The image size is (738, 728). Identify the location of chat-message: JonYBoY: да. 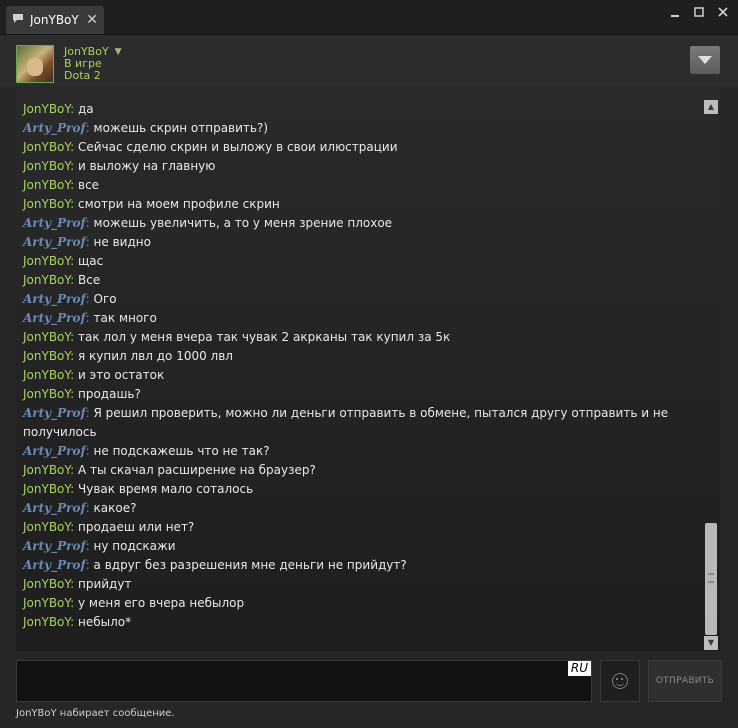
(363, 109).